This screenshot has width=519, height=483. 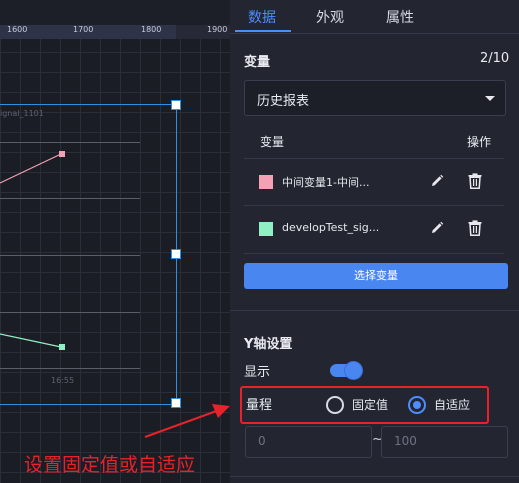 What do you see at coordinates (110, 465) in the screenshot?
I see `annotation-text: 设置固定值或自适应` at bounding box center [110, 465].